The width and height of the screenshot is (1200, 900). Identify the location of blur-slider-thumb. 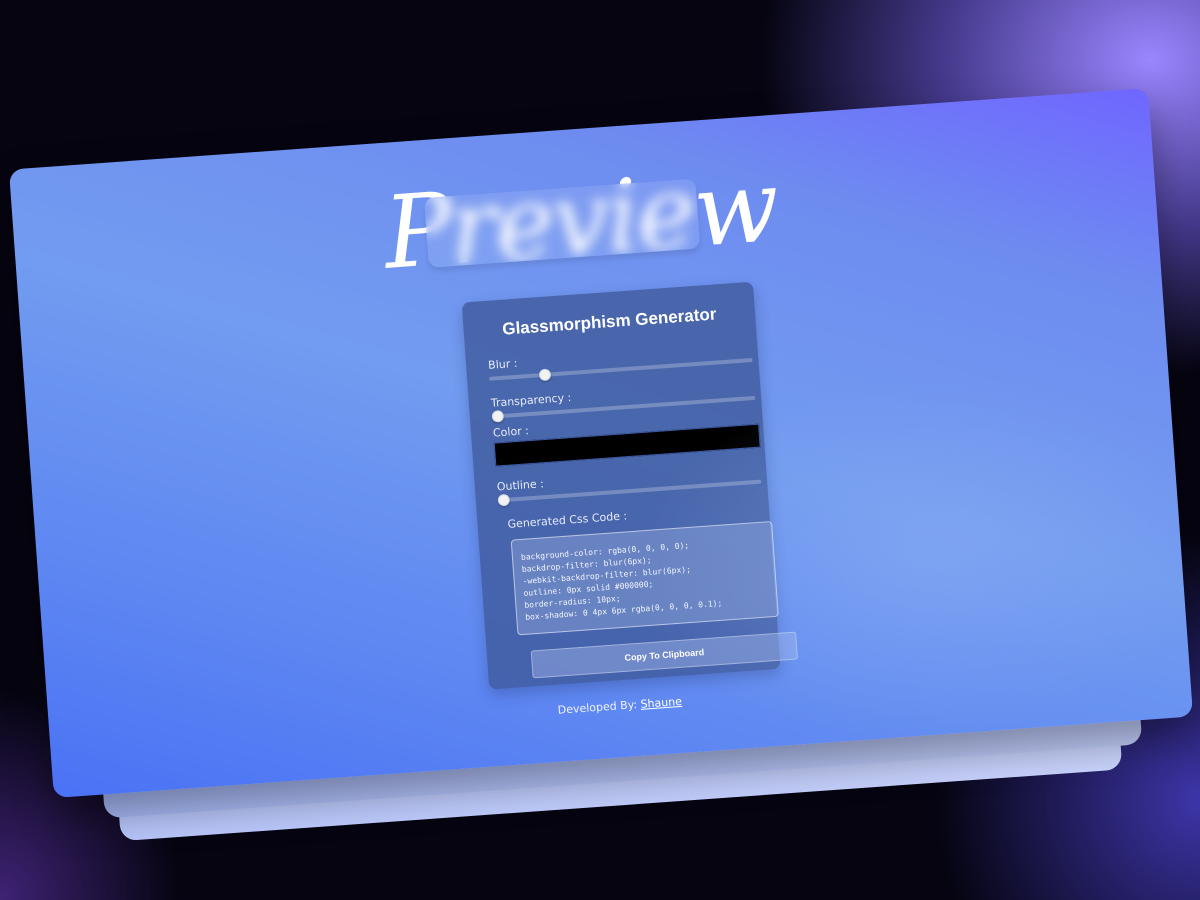
(545, 375).